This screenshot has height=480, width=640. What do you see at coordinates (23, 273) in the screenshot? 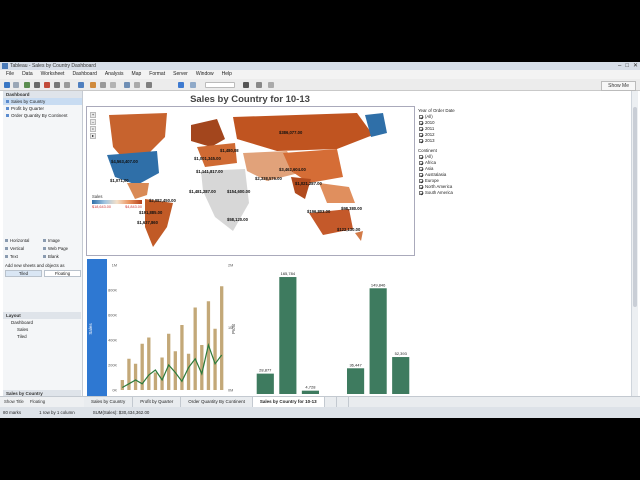
I see `tiled-button: Tiled` at bounding box center [23, 273].